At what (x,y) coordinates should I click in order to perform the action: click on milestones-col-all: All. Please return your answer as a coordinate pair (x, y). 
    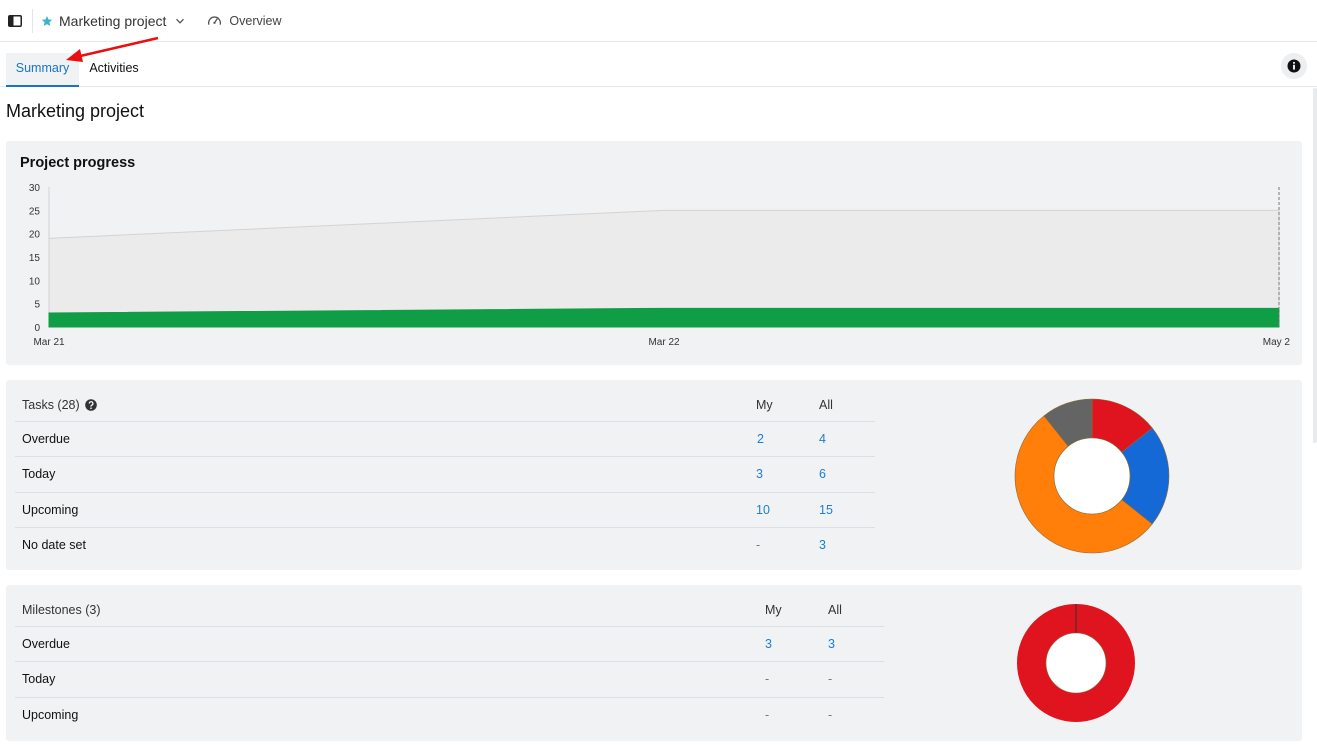
    Looking at the image, I should click on (835, 610).